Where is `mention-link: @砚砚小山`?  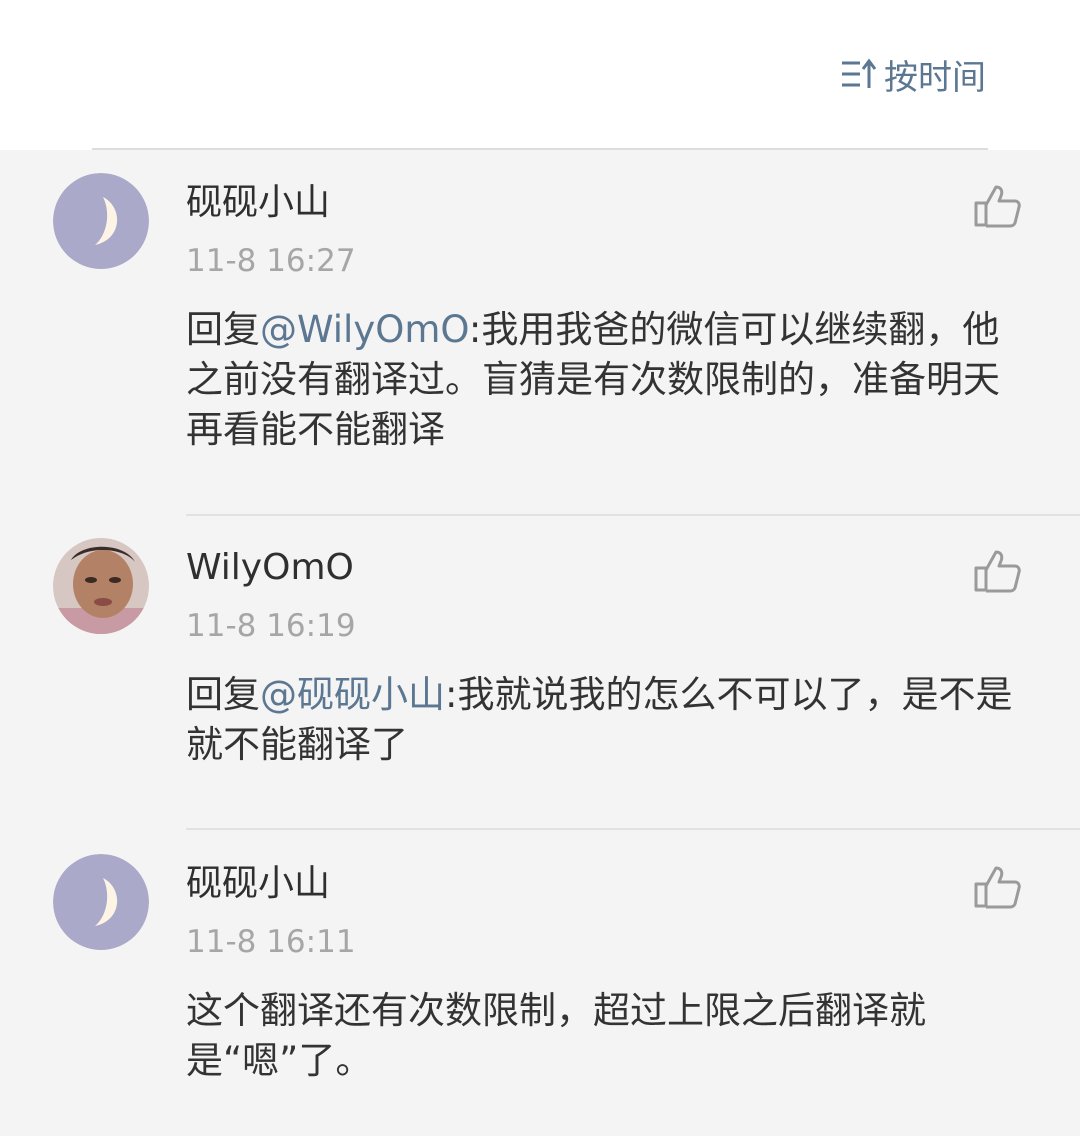 mention-link: @砚砚小山 is located at coordinates (352, 694).